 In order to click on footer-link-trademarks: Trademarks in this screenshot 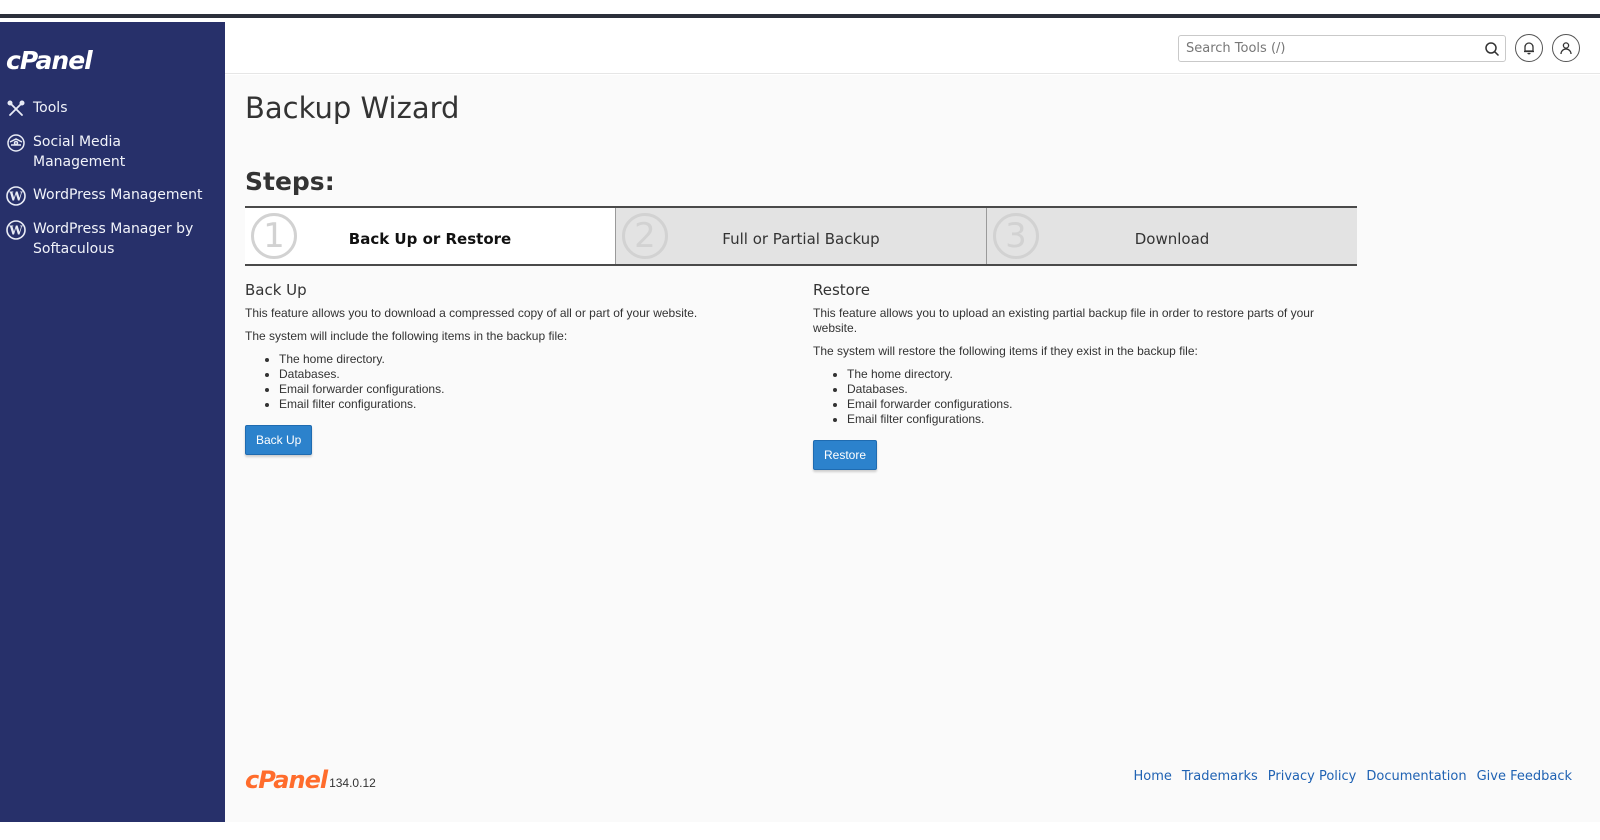, I will do `click(1220, 776)`.